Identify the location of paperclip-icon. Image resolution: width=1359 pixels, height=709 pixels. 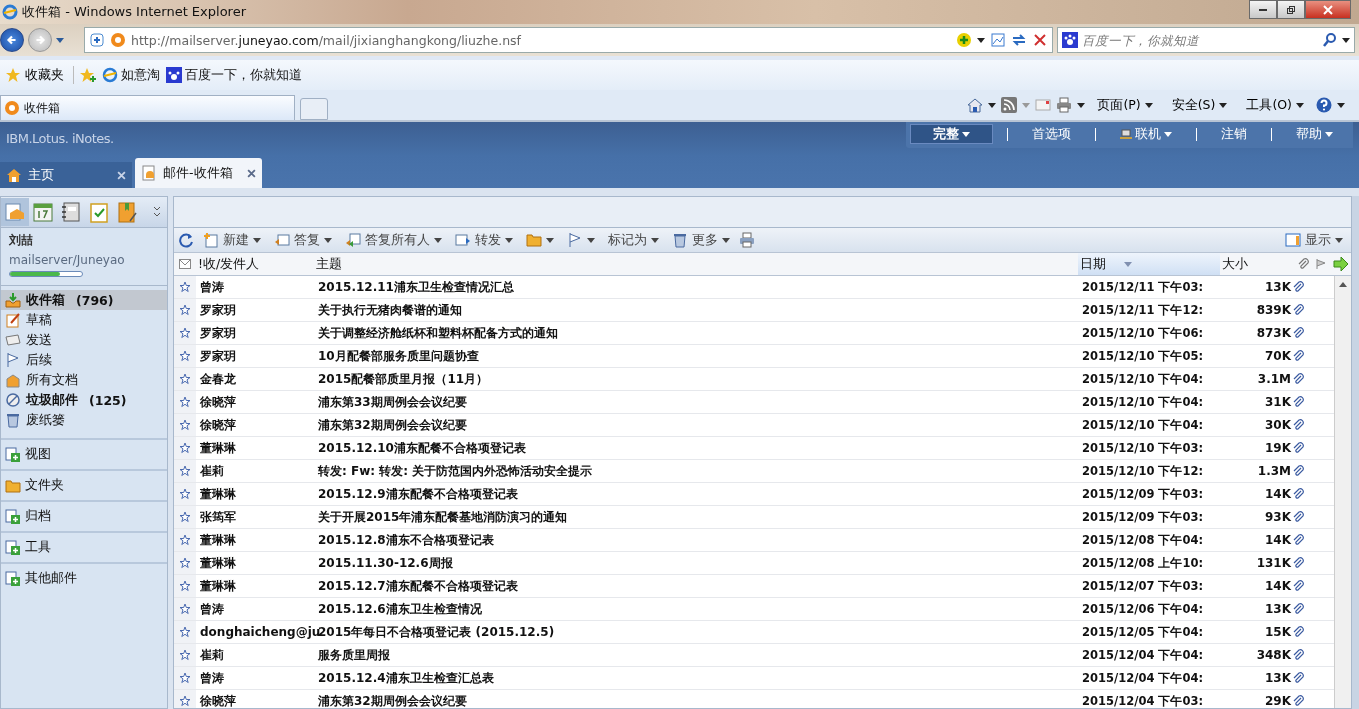
(1298, 563).